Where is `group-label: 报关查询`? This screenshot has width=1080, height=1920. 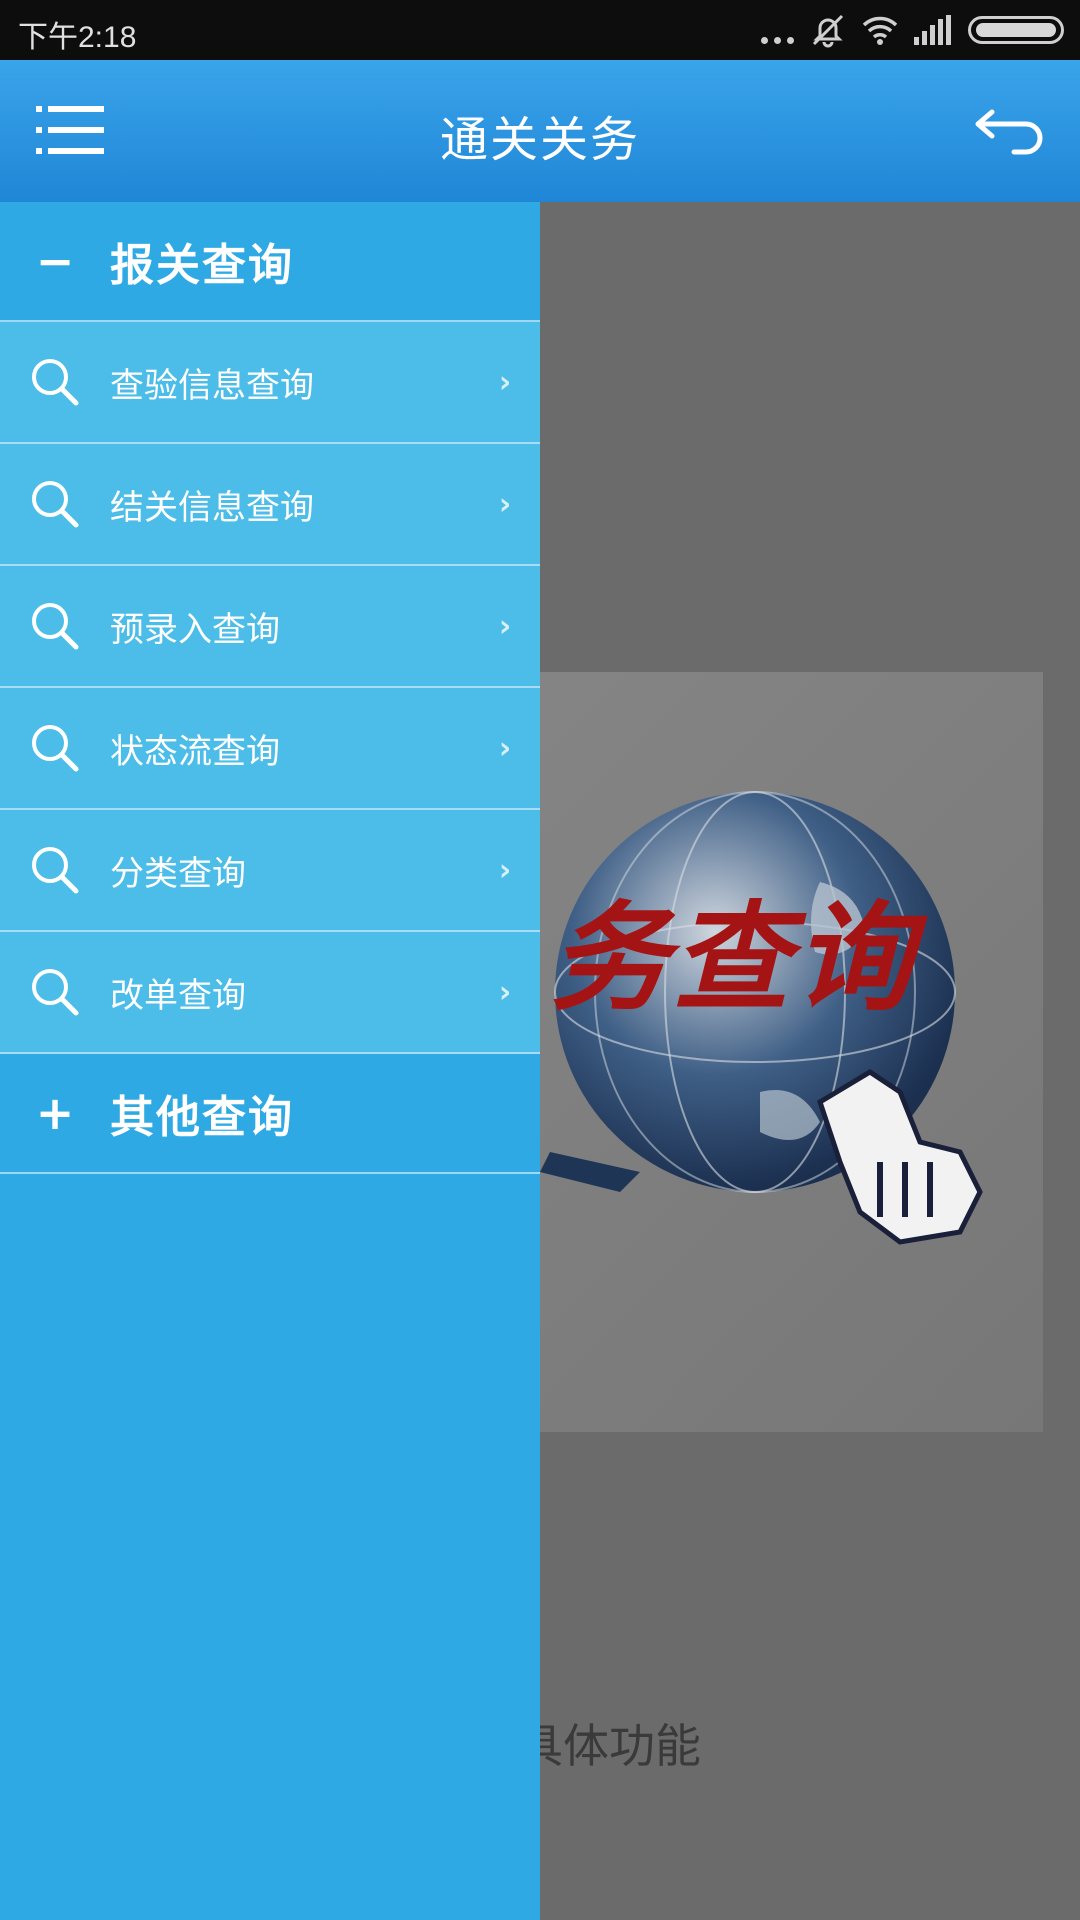
group-label: 报关查询 is located at coordinates (202, 265).